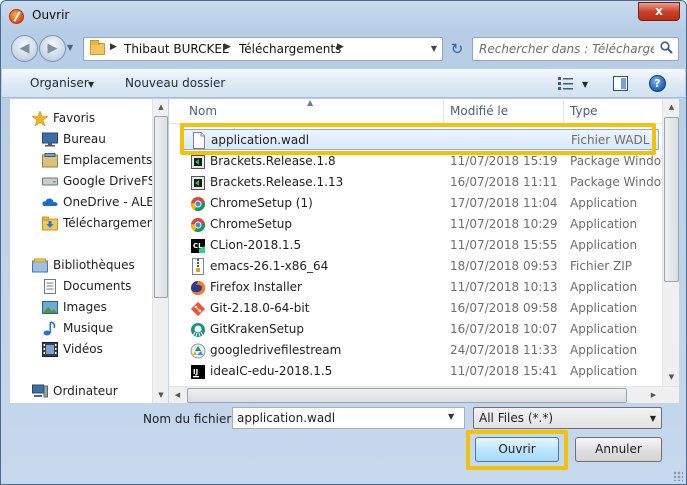 This screenshot has width=687, height=485. Describe the element at coordinates (16, 16) in the screenshot. I see `app-icon` at that location.